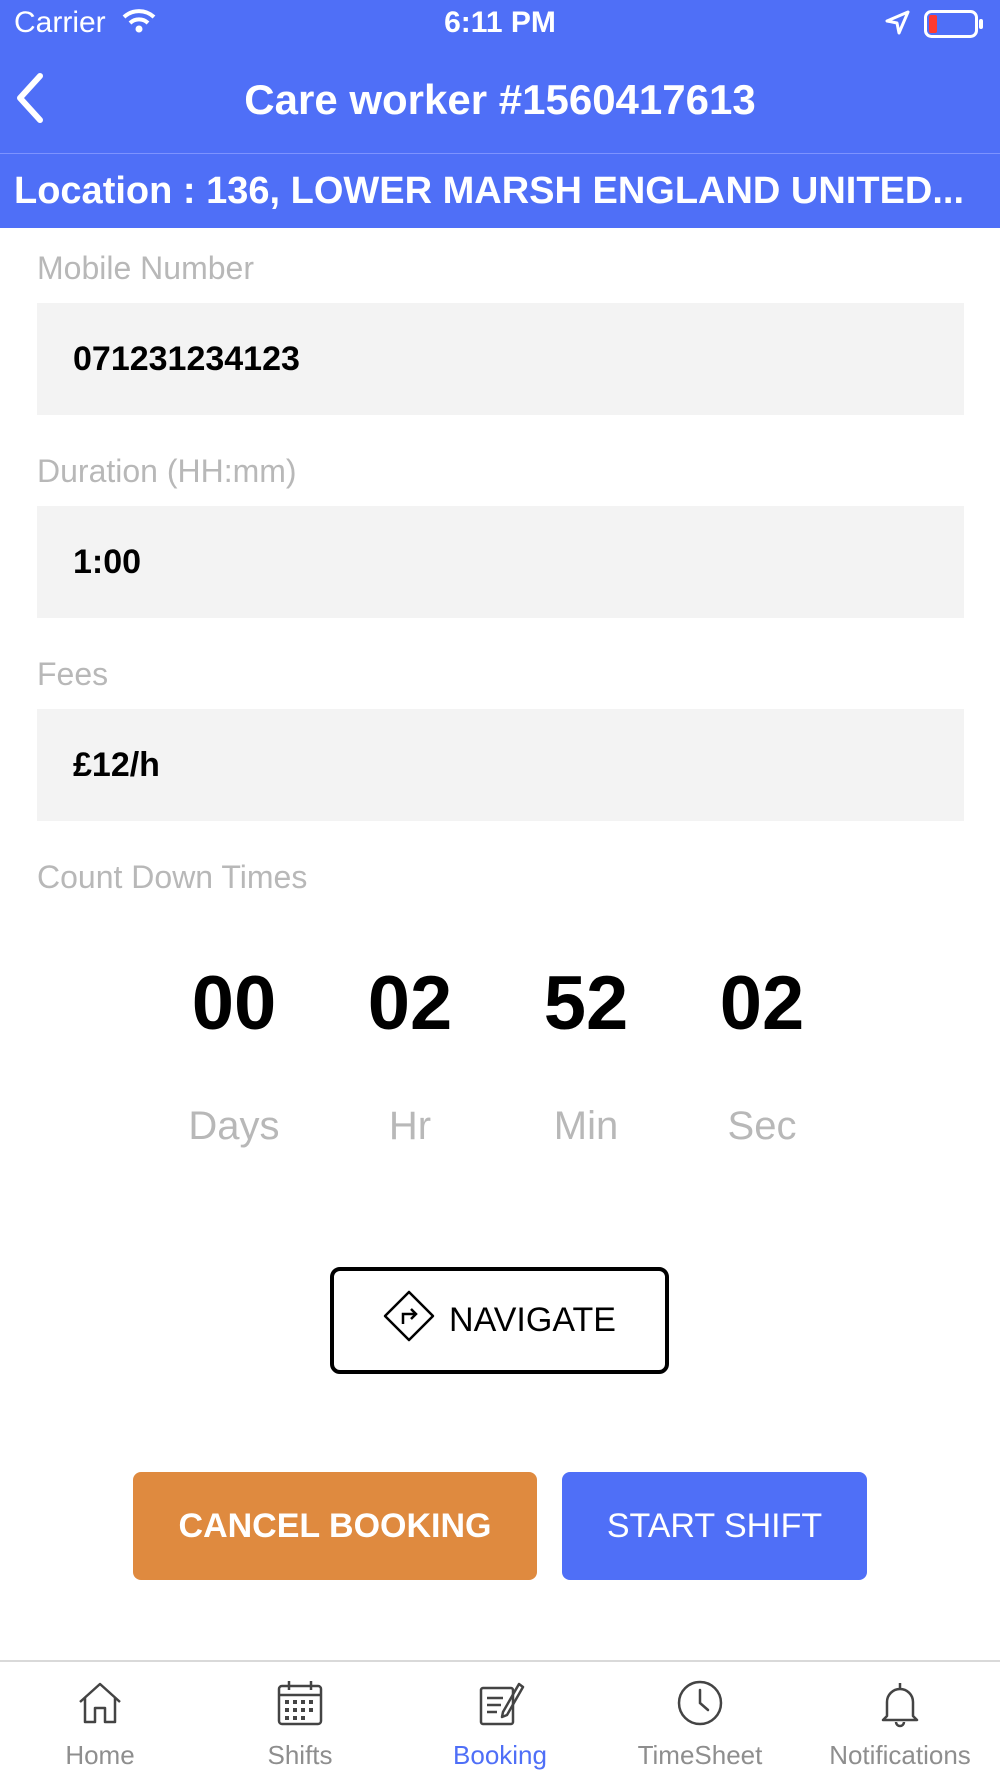 The image size is (1000, 1780). I want to click on countdown-seconds-unit: Sec, so click(762, 1126).